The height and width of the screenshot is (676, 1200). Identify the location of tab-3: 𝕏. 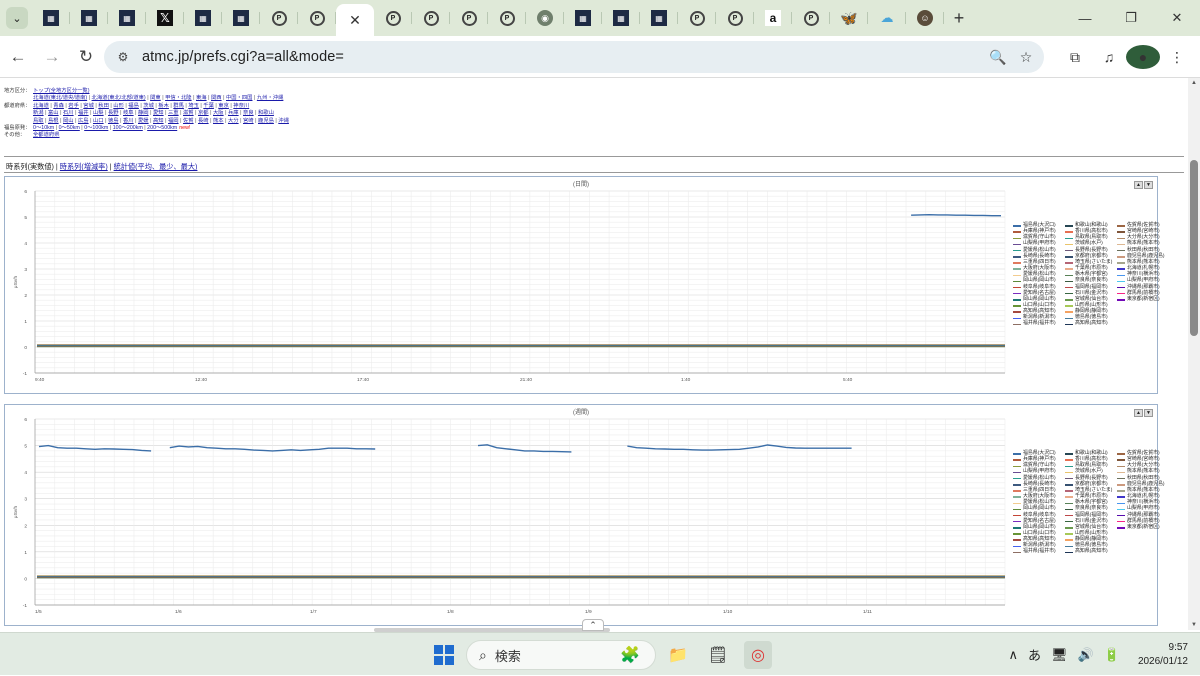
(165, 18).